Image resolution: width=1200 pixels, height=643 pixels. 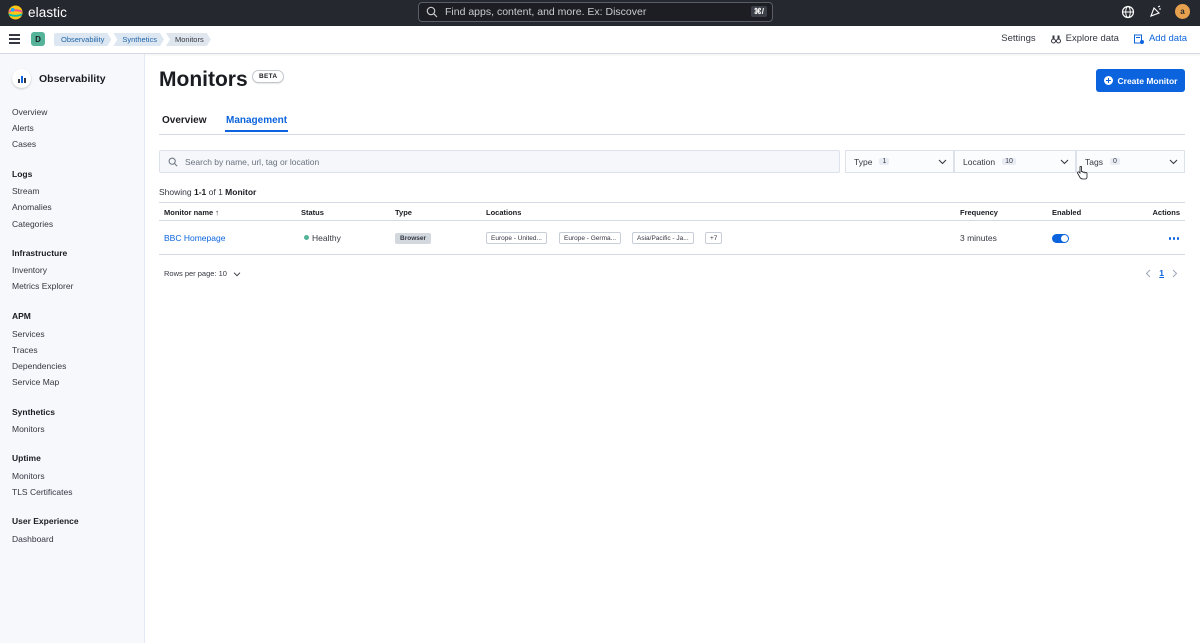 I want to click on user-avatar: a, so click(x=1182, y=11).